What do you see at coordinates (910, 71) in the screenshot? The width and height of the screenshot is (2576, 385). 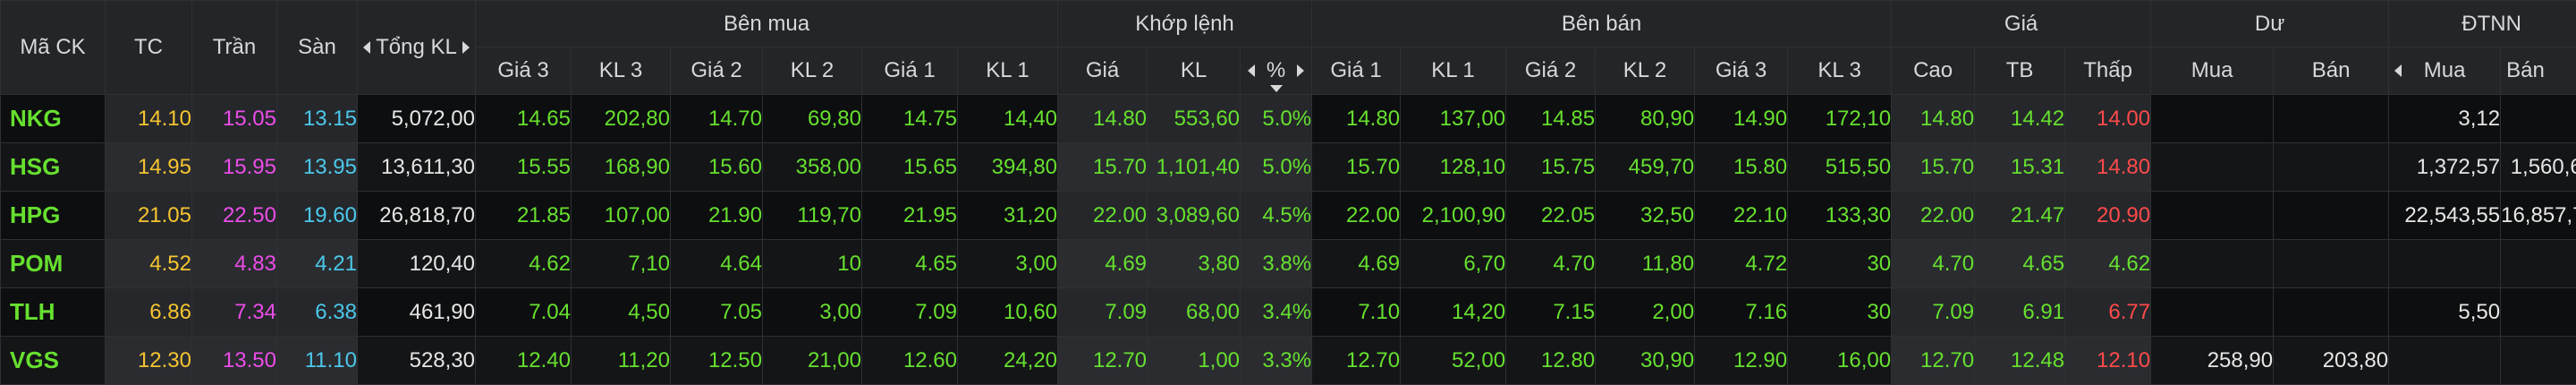 I see `col-bid-price-1: Giá 1` at bounding box center [910, 71].